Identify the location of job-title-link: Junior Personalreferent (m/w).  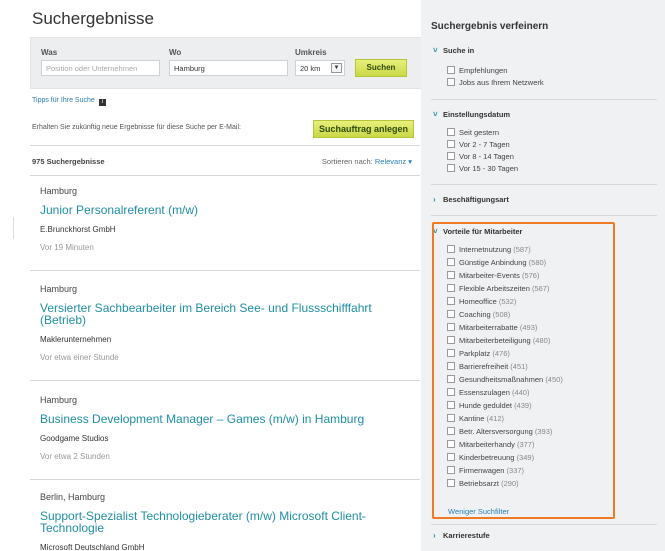
(220, 210).